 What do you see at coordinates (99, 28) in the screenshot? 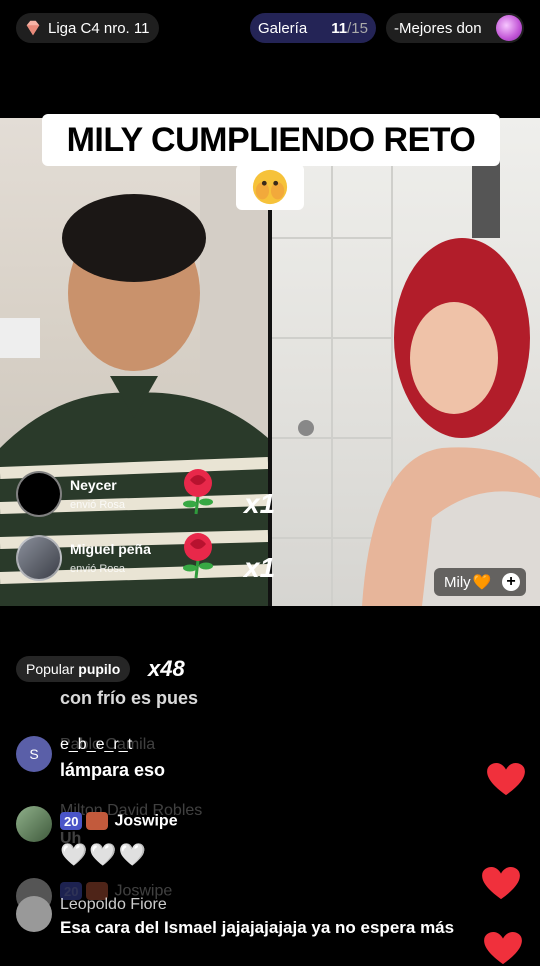
I see `league-label: Liga C4 nro. 11` at bounding box center [99, 28].